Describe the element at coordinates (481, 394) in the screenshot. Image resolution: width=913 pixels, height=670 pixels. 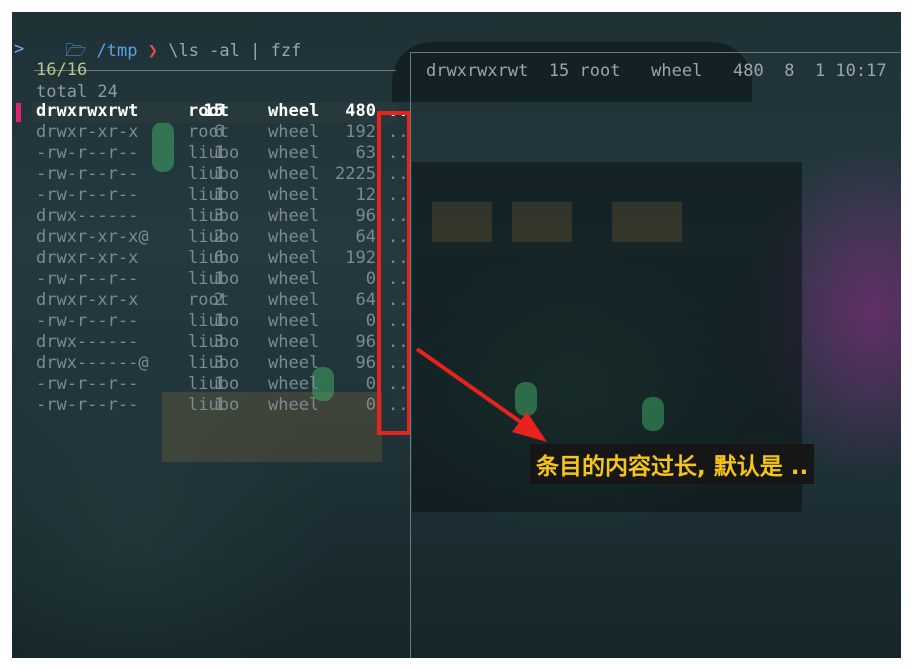
I see `annotation-arrow` at that location.